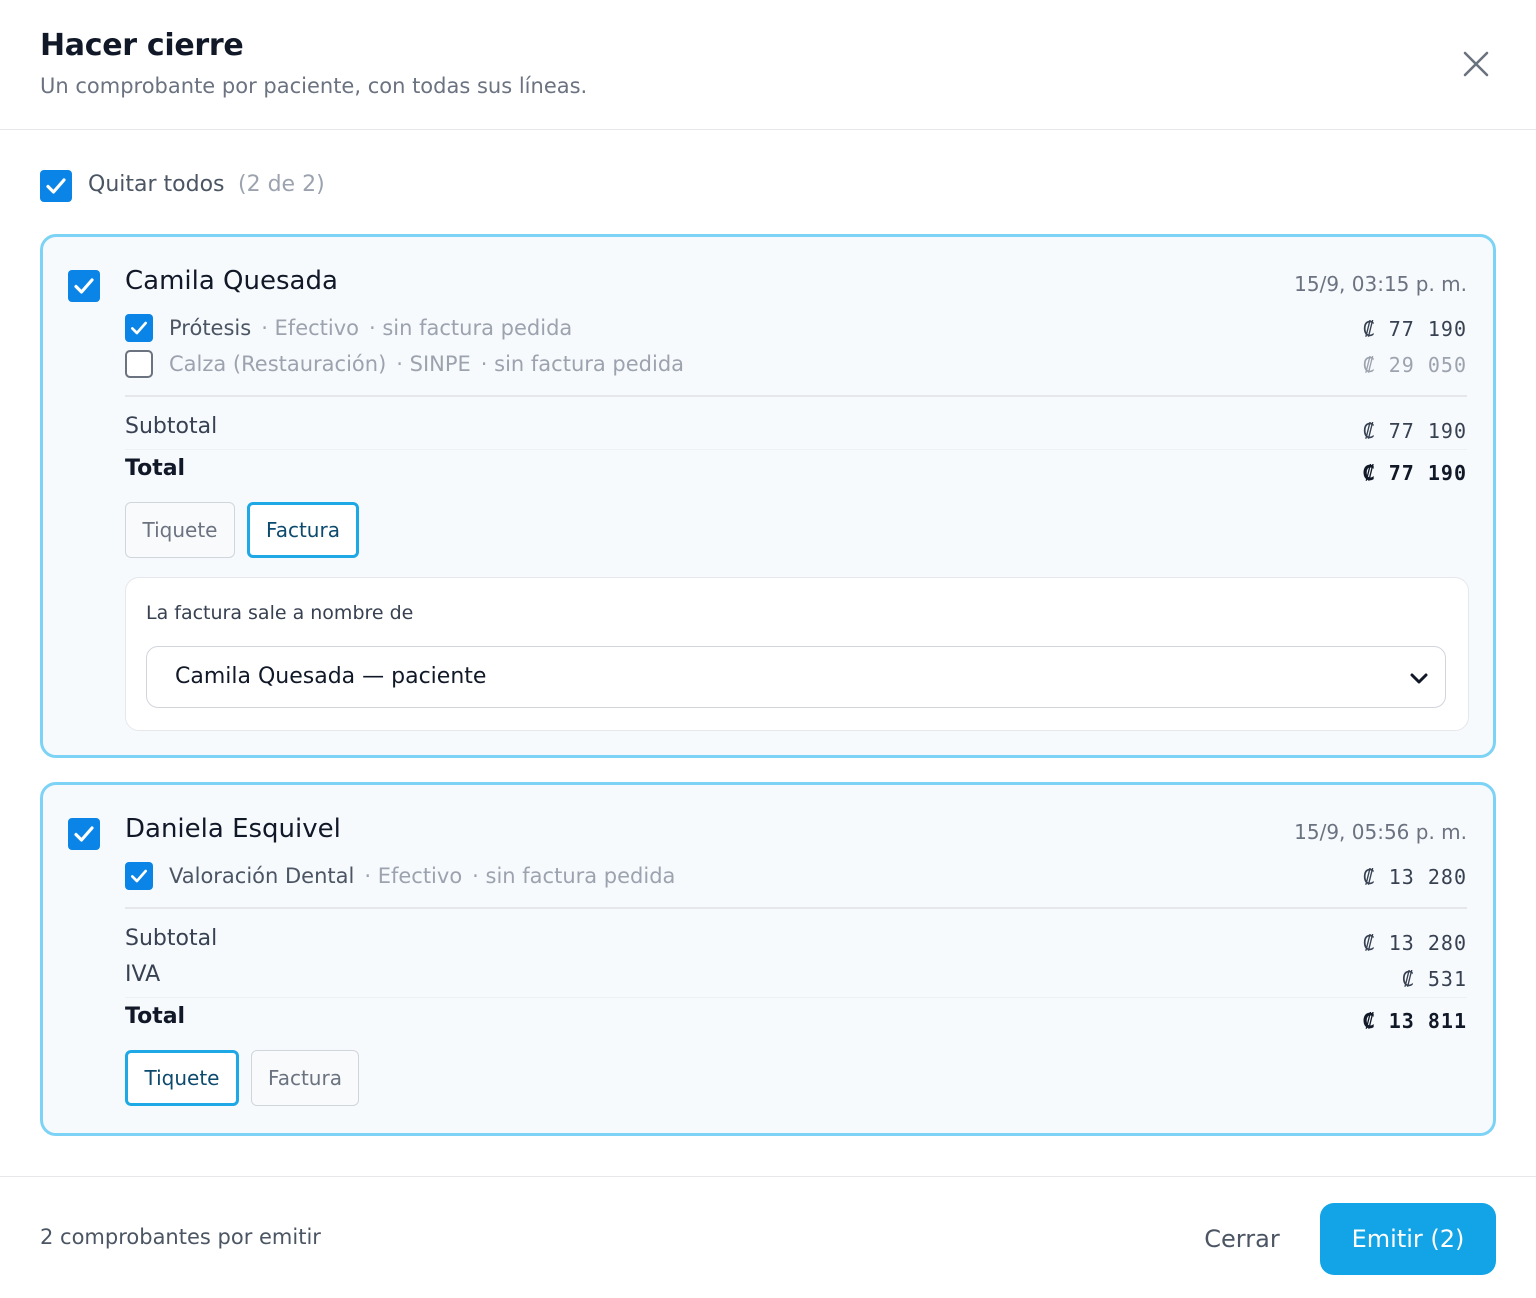  What do you see at coordinates (1380, 832) in the screenshot?
I see `patient-datetime: 15/9, 05:56 p. m.` at bounding box center [1380, 832].